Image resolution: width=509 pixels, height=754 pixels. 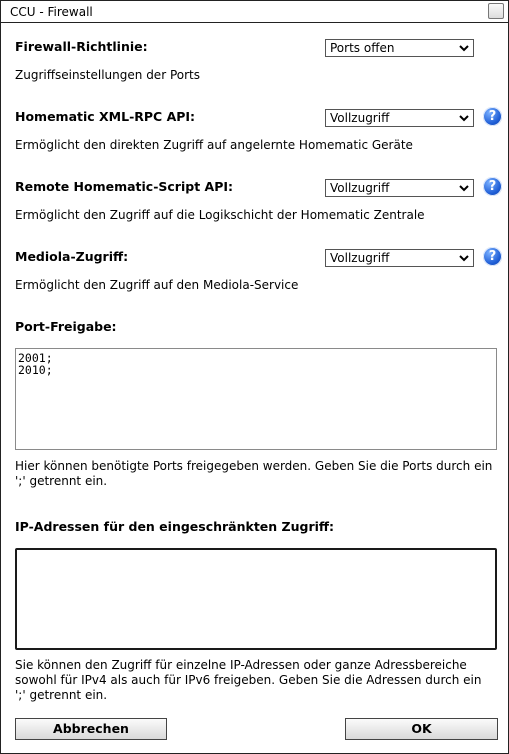 I want to click on port-release-label: Port-Freigabe:, so click(x=66, y=326).